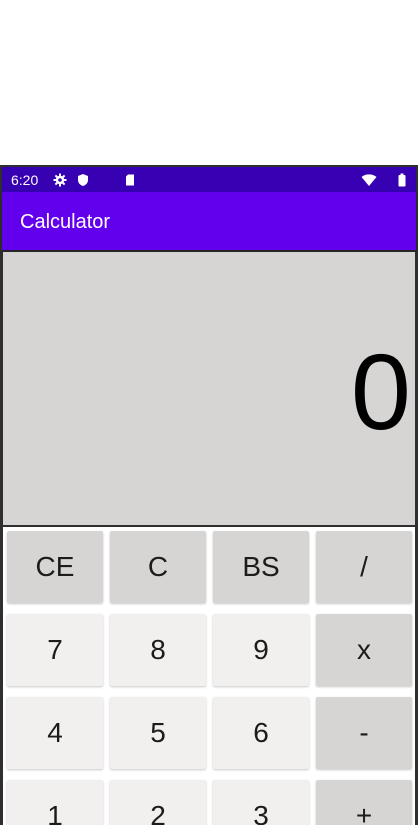 Image resolution: width=418 pixels, height=825 pixels. What do you see at coordinates (65, 222) in the screenshot?
I see `app-title: Calculator` at bounding box center [65, 222].